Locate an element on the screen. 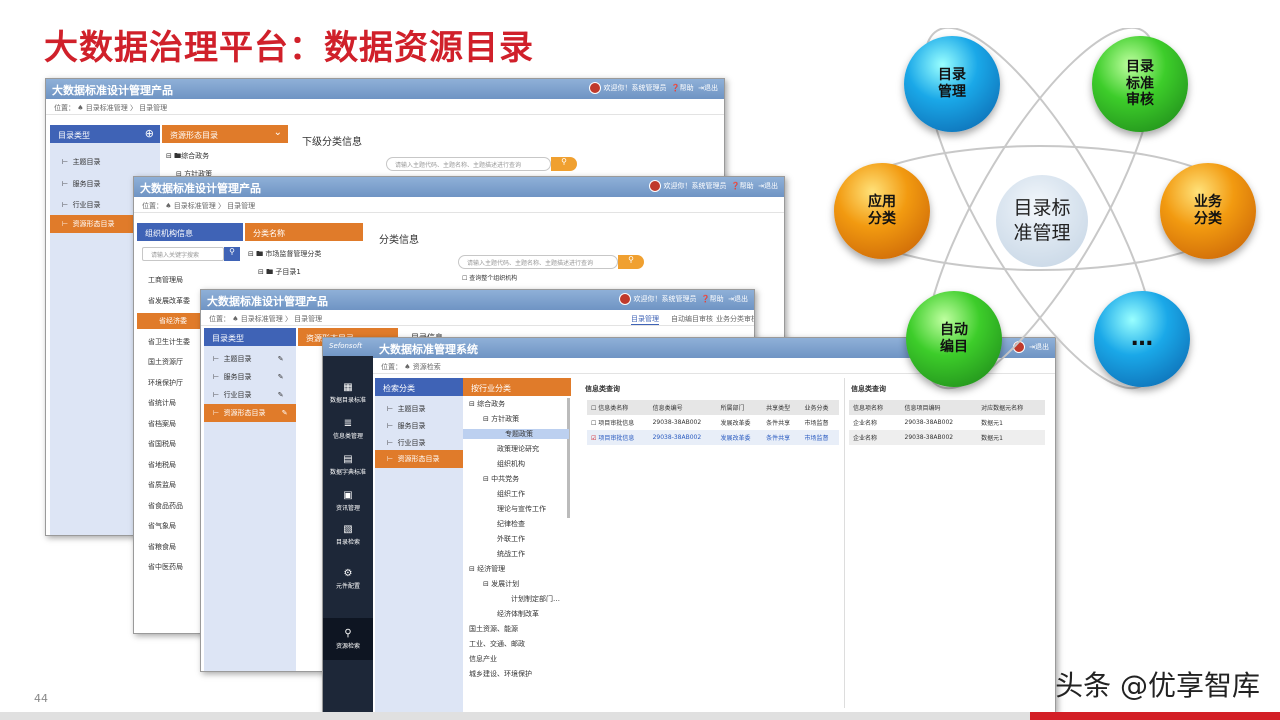  image-icon: ▣ is located at coordinates (348, 495).